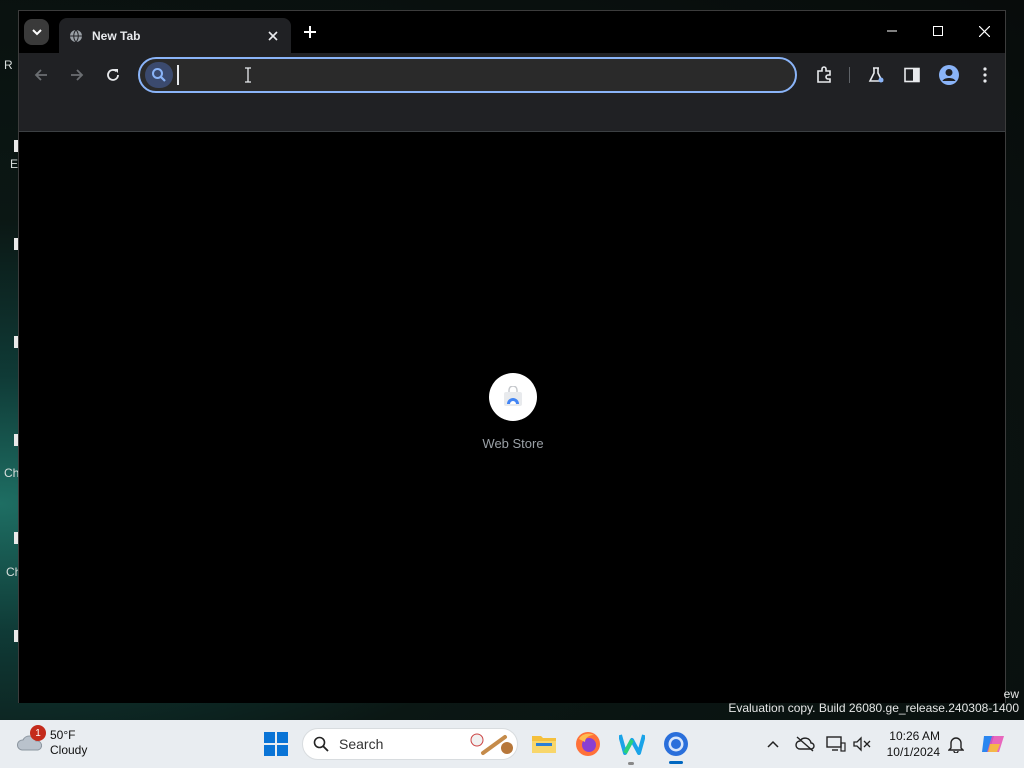 The image size is (1024, 768). I want to click on desktop-label-fragment: E, so click(14, 164).